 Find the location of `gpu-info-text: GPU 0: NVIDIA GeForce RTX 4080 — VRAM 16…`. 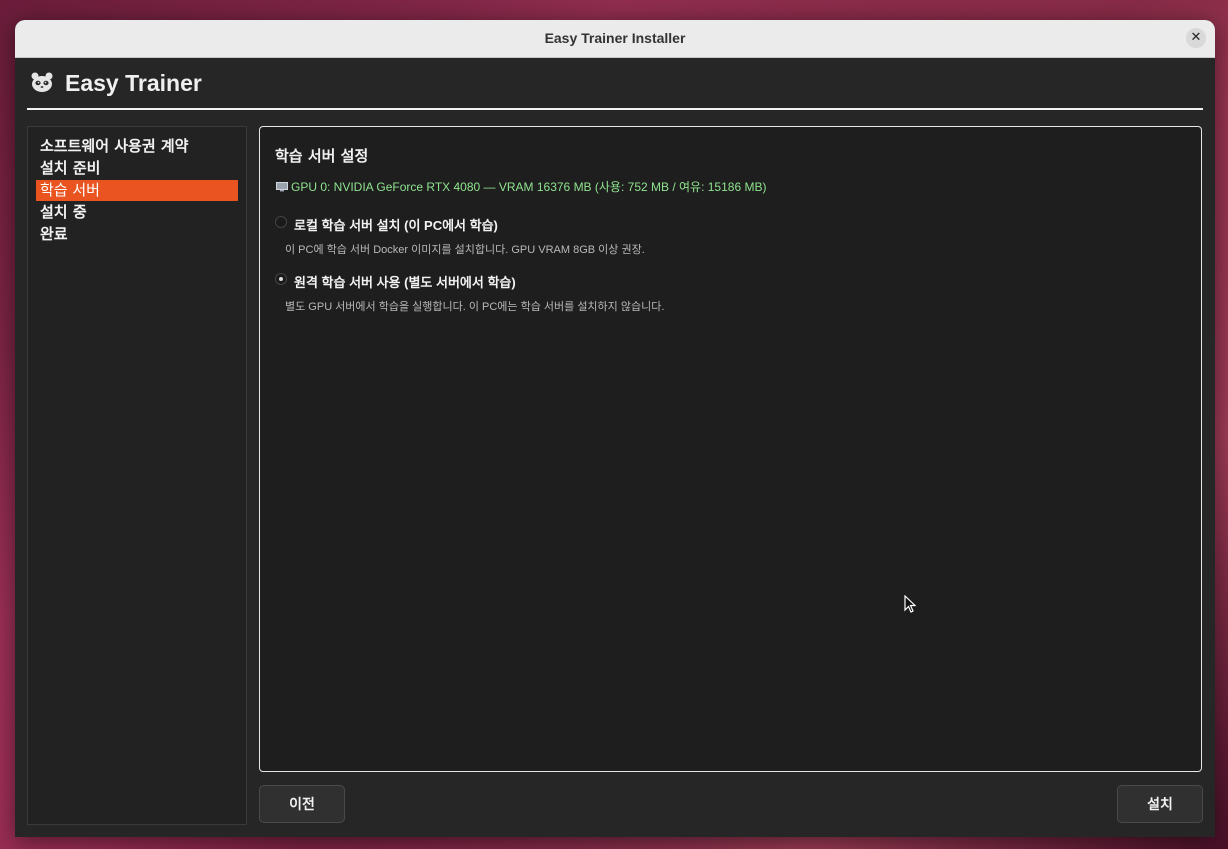

gpu-info-text: GPU 0: NVIDIA GeForce RTX 4080 — VRAM 16… is located at coordinates (529, 187).